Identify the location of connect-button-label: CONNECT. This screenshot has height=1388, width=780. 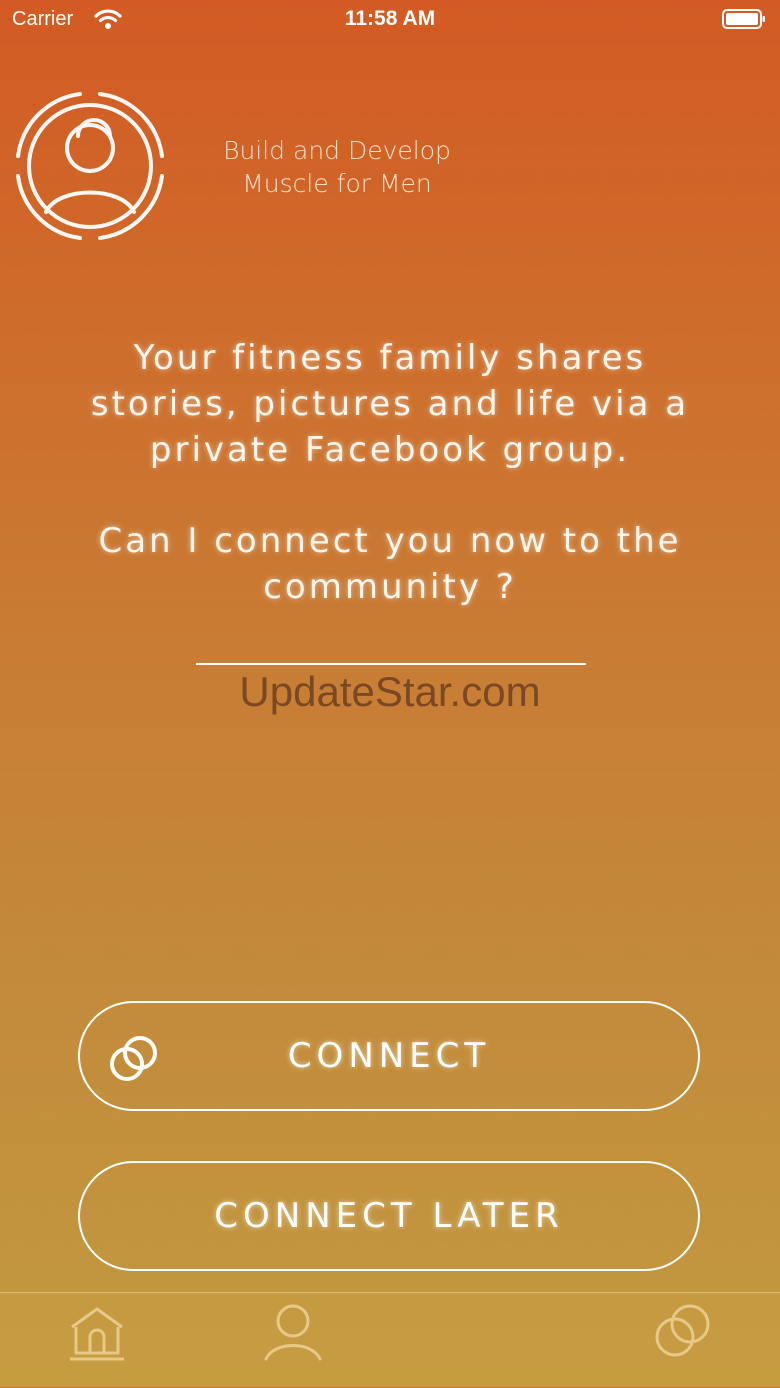
(389, 1056).